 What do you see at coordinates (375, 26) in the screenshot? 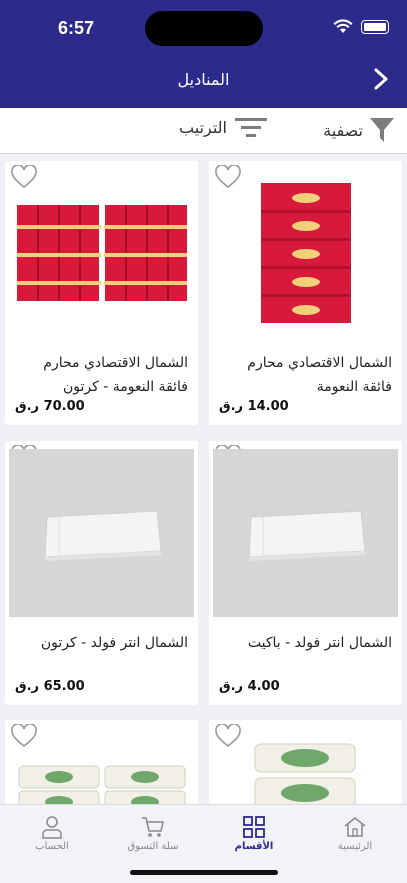
I see `battery-icon` at bounding box center [375, 26].